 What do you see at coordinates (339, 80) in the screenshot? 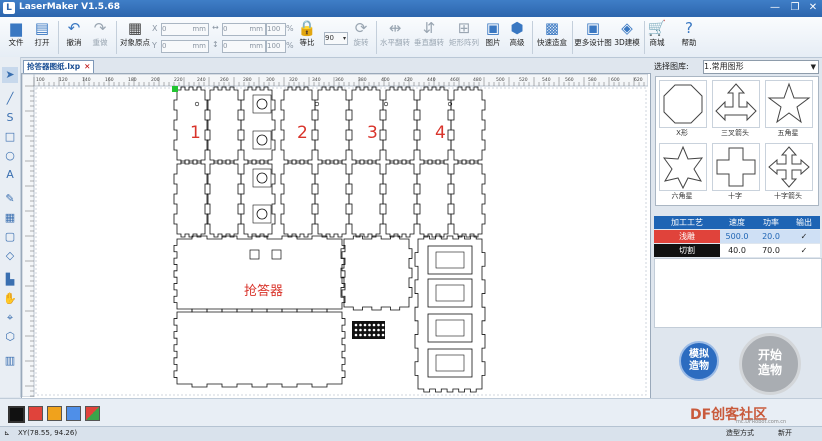
I see `ruler-label: 360` at bounding box center [339, 80].